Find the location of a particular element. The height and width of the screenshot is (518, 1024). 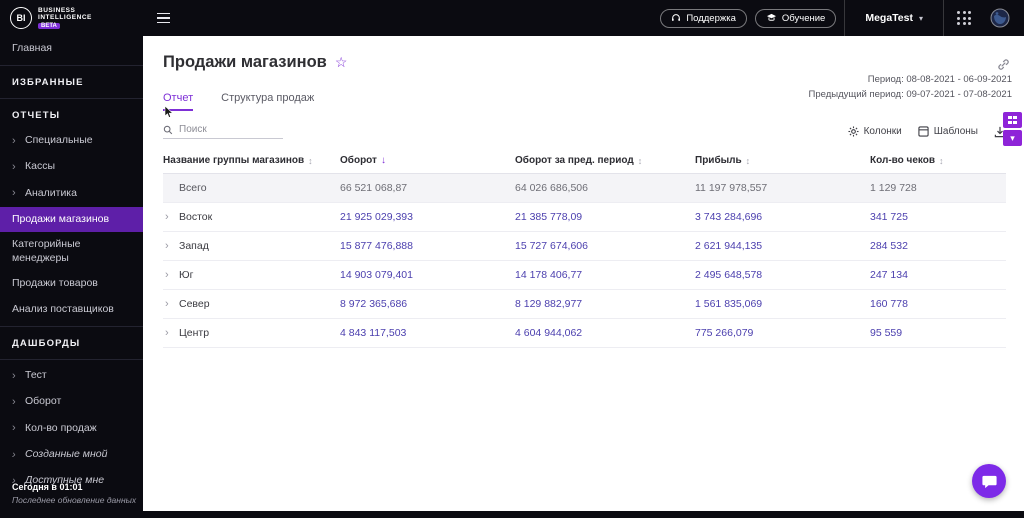

profit-cell: 3 743 284,696 is located at coordinates (782, 217).